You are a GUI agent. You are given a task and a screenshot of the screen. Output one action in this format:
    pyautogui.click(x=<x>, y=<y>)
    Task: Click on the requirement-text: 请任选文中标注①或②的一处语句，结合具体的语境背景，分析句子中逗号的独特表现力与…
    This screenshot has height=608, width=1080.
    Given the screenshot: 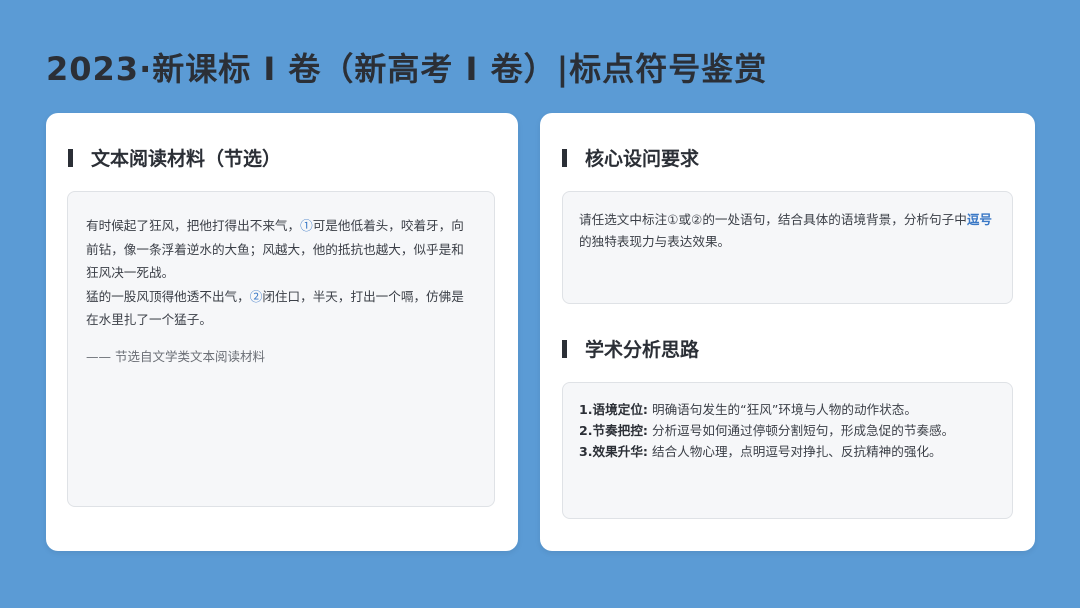 What is the action you would take?
    pyautogui.click(x=787, y=231)
    